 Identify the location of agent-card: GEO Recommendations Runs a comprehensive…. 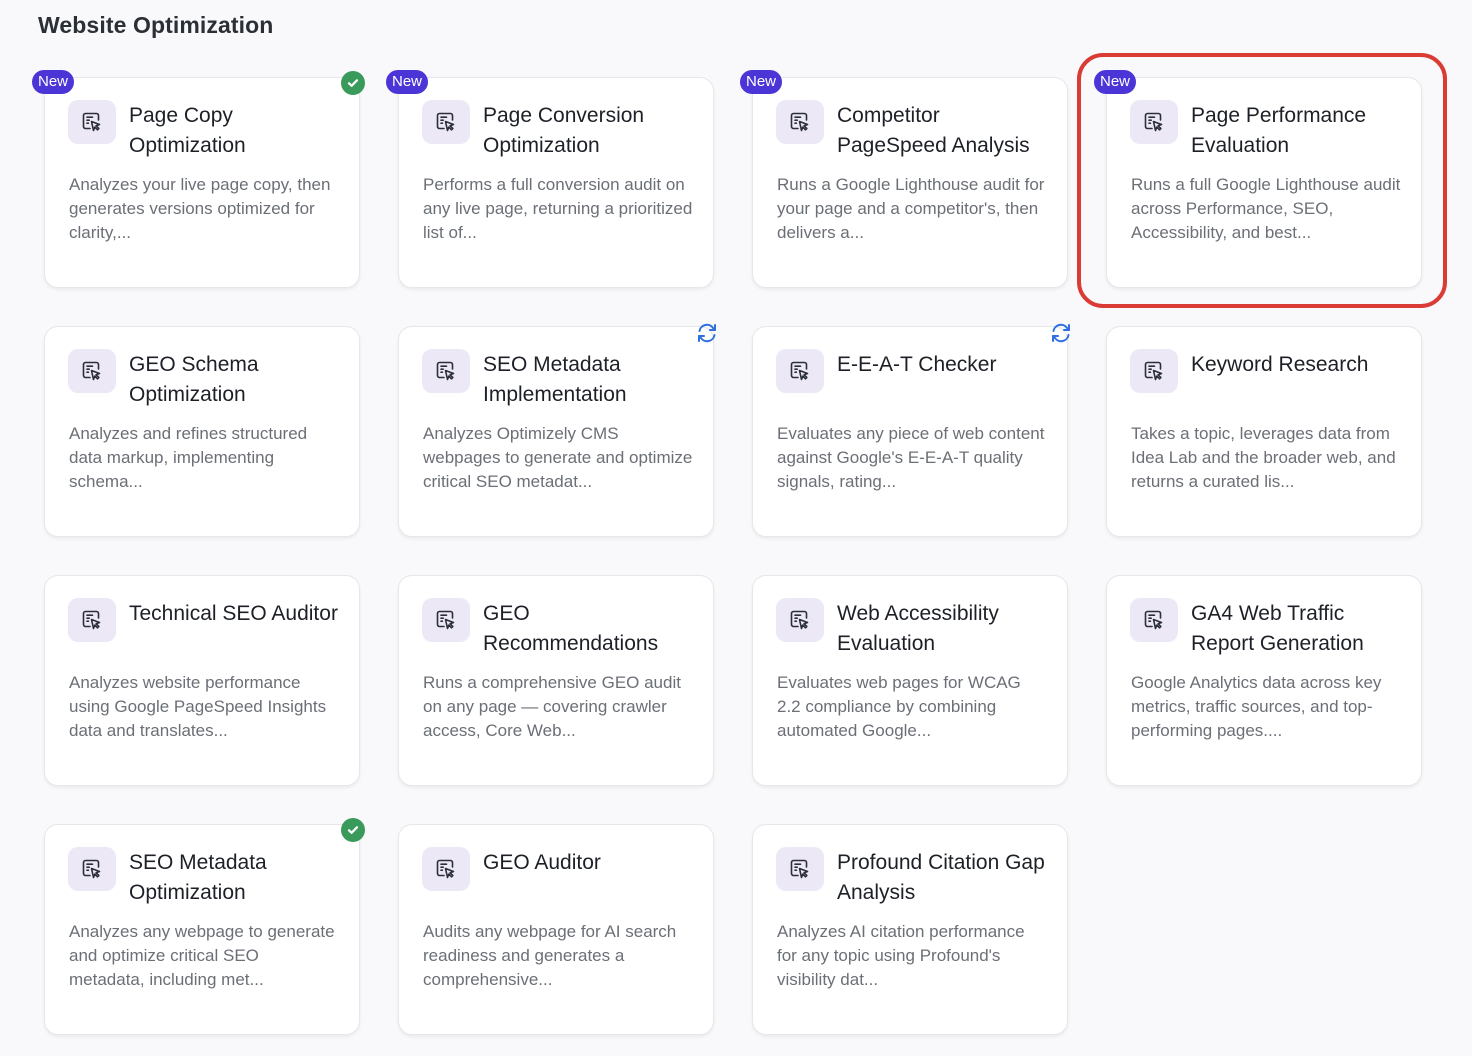
(556, 680).